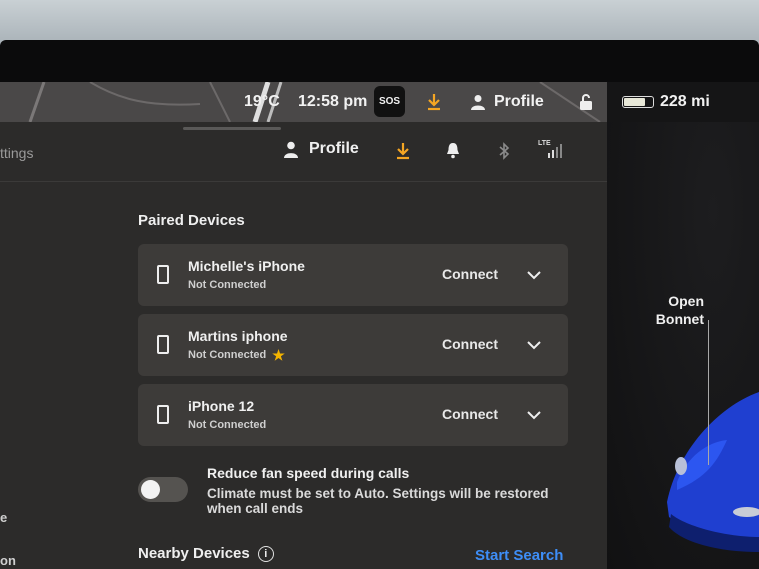 The width and height of the screenshot is (759, 569). I want to click on nearby-devices-header: Nearby Devices i, so click(206, 553).